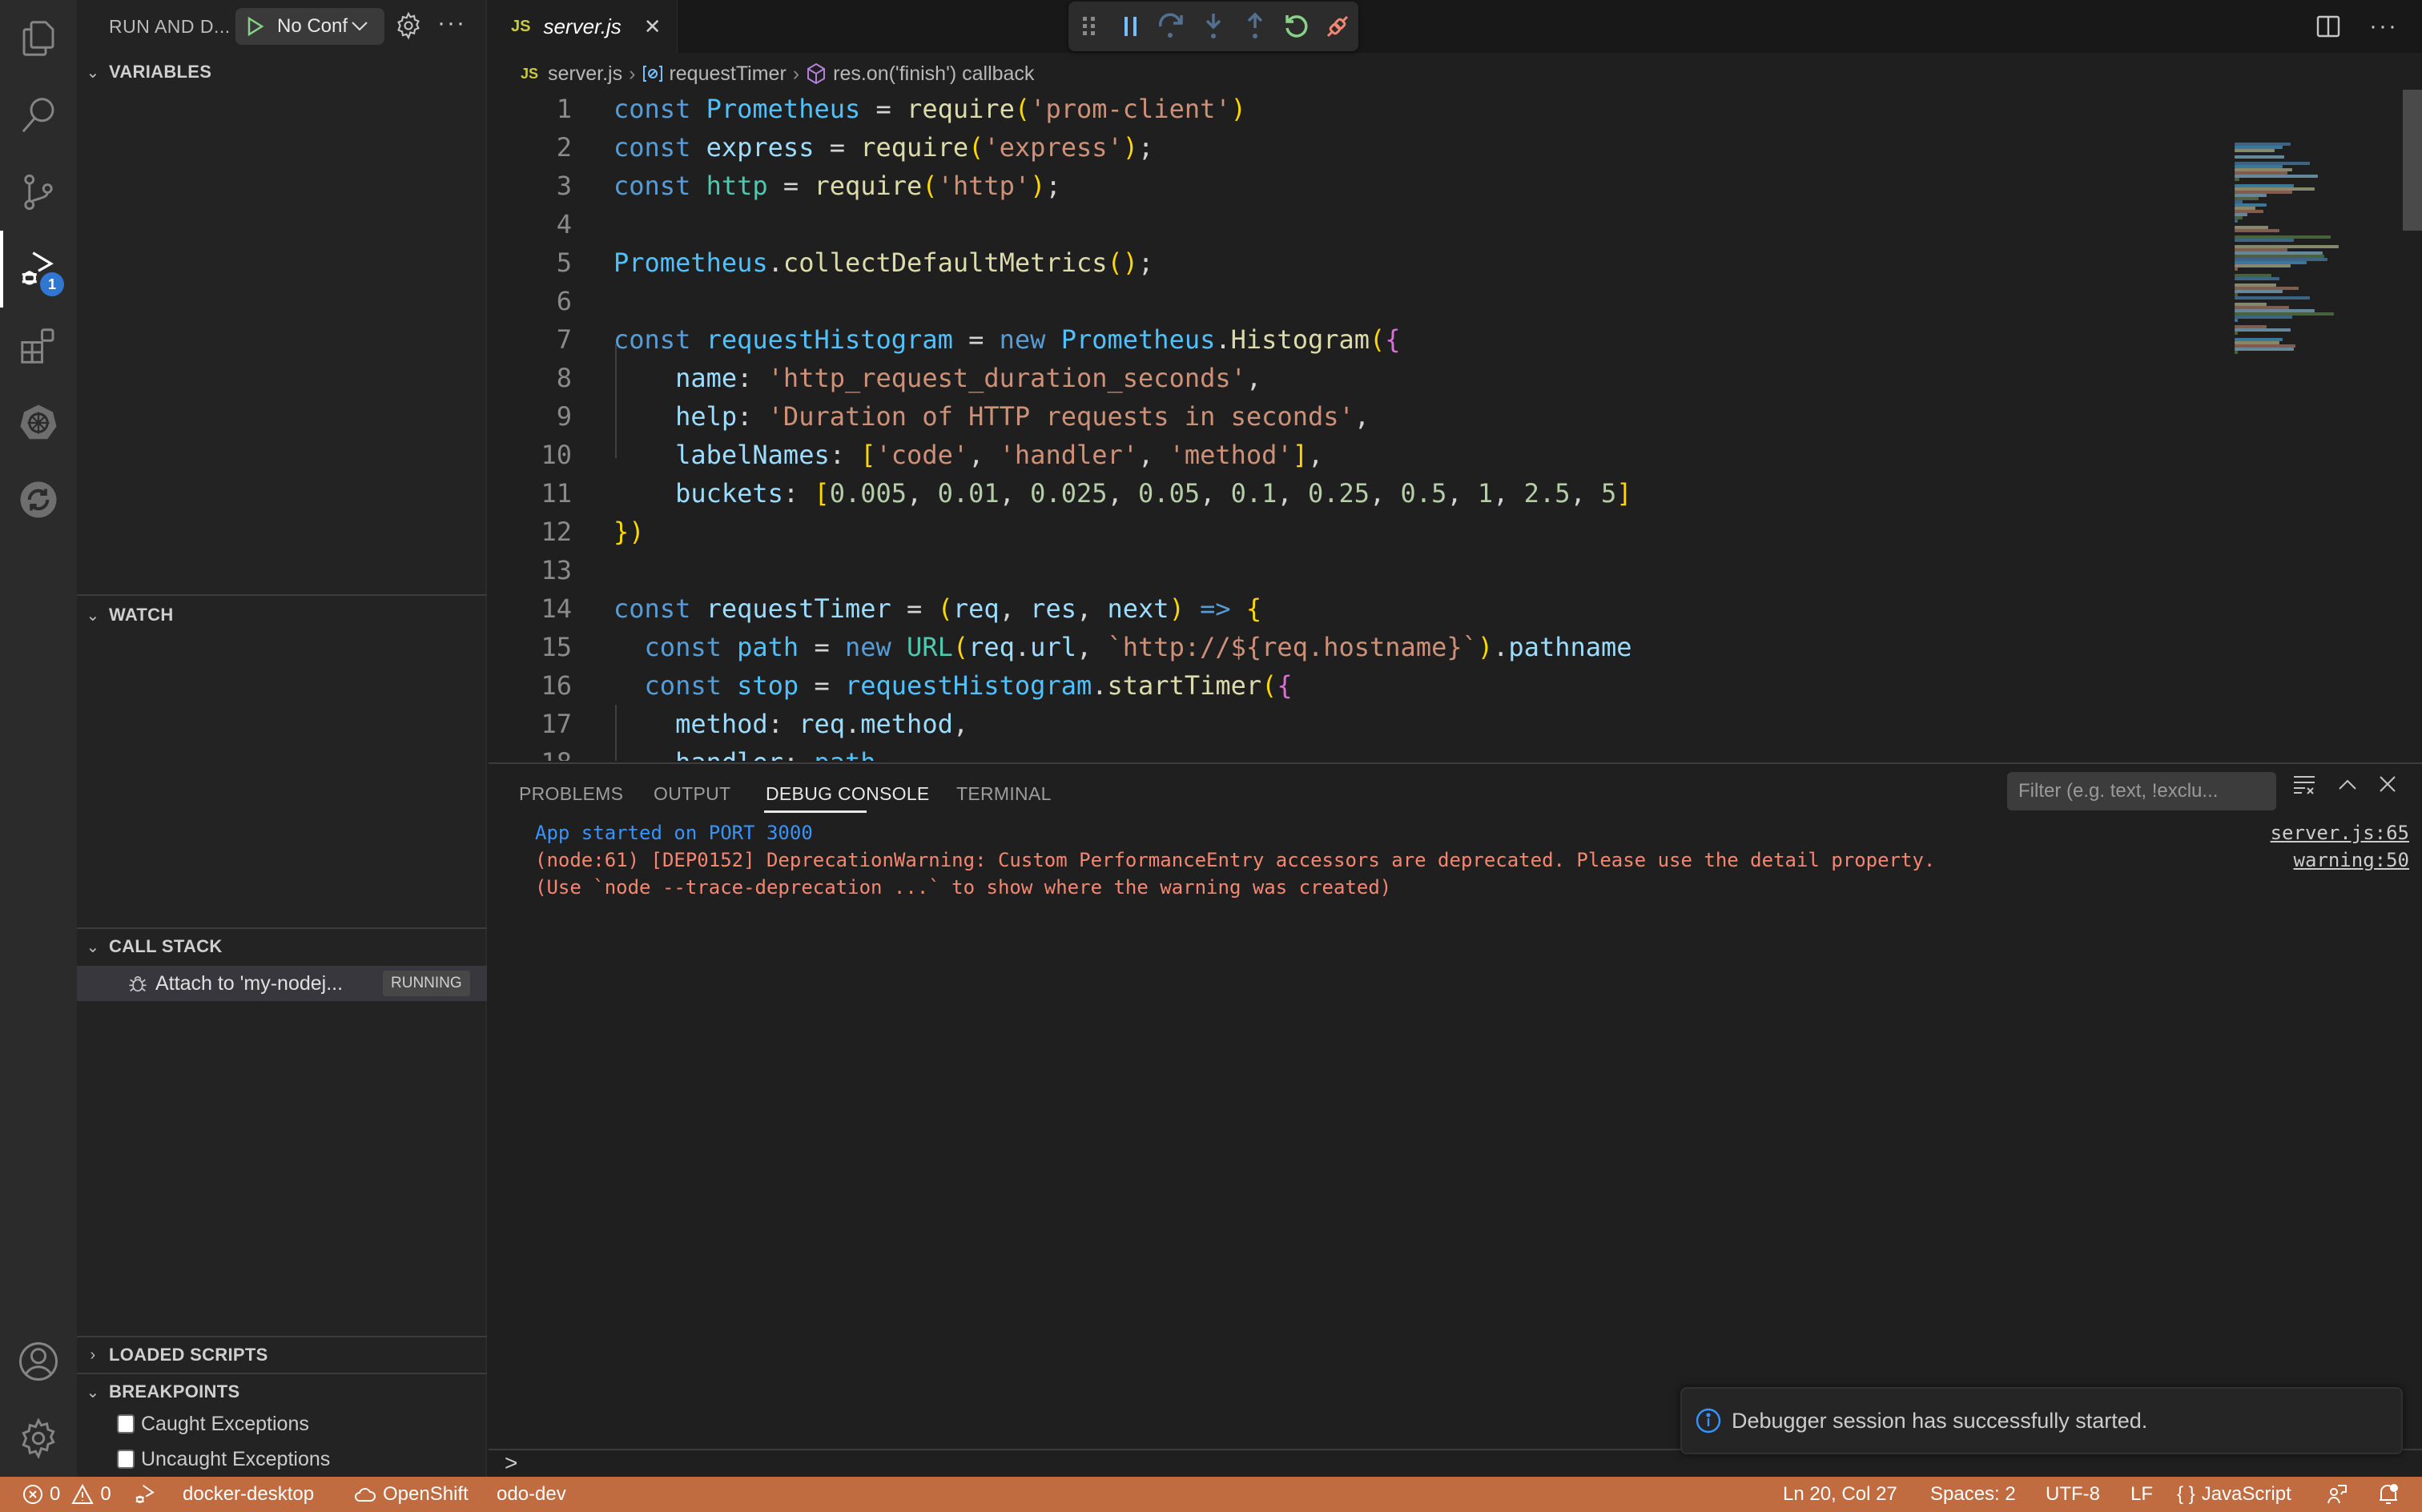 The width and height of the screenshot is (2422, 1512). What do you see at coordinates (1354, 378) in the screenshot?
I see `code-line: 8 name: 'http_request_duration_seconds',` at bounding box center [1354, 378].